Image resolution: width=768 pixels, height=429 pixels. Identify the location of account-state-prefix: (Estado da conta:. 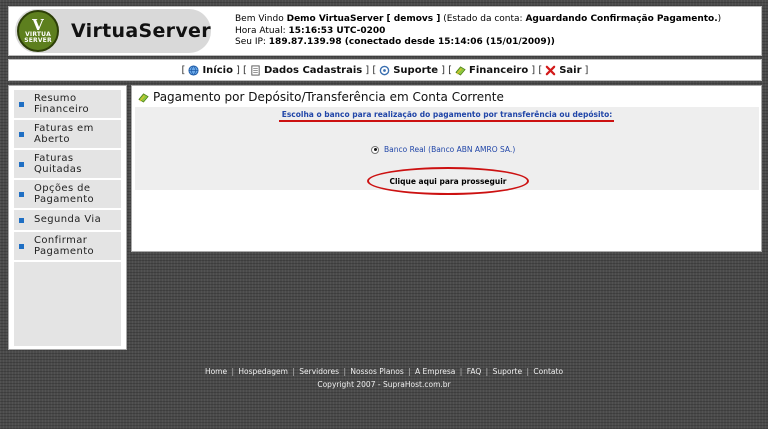
(483, 19).